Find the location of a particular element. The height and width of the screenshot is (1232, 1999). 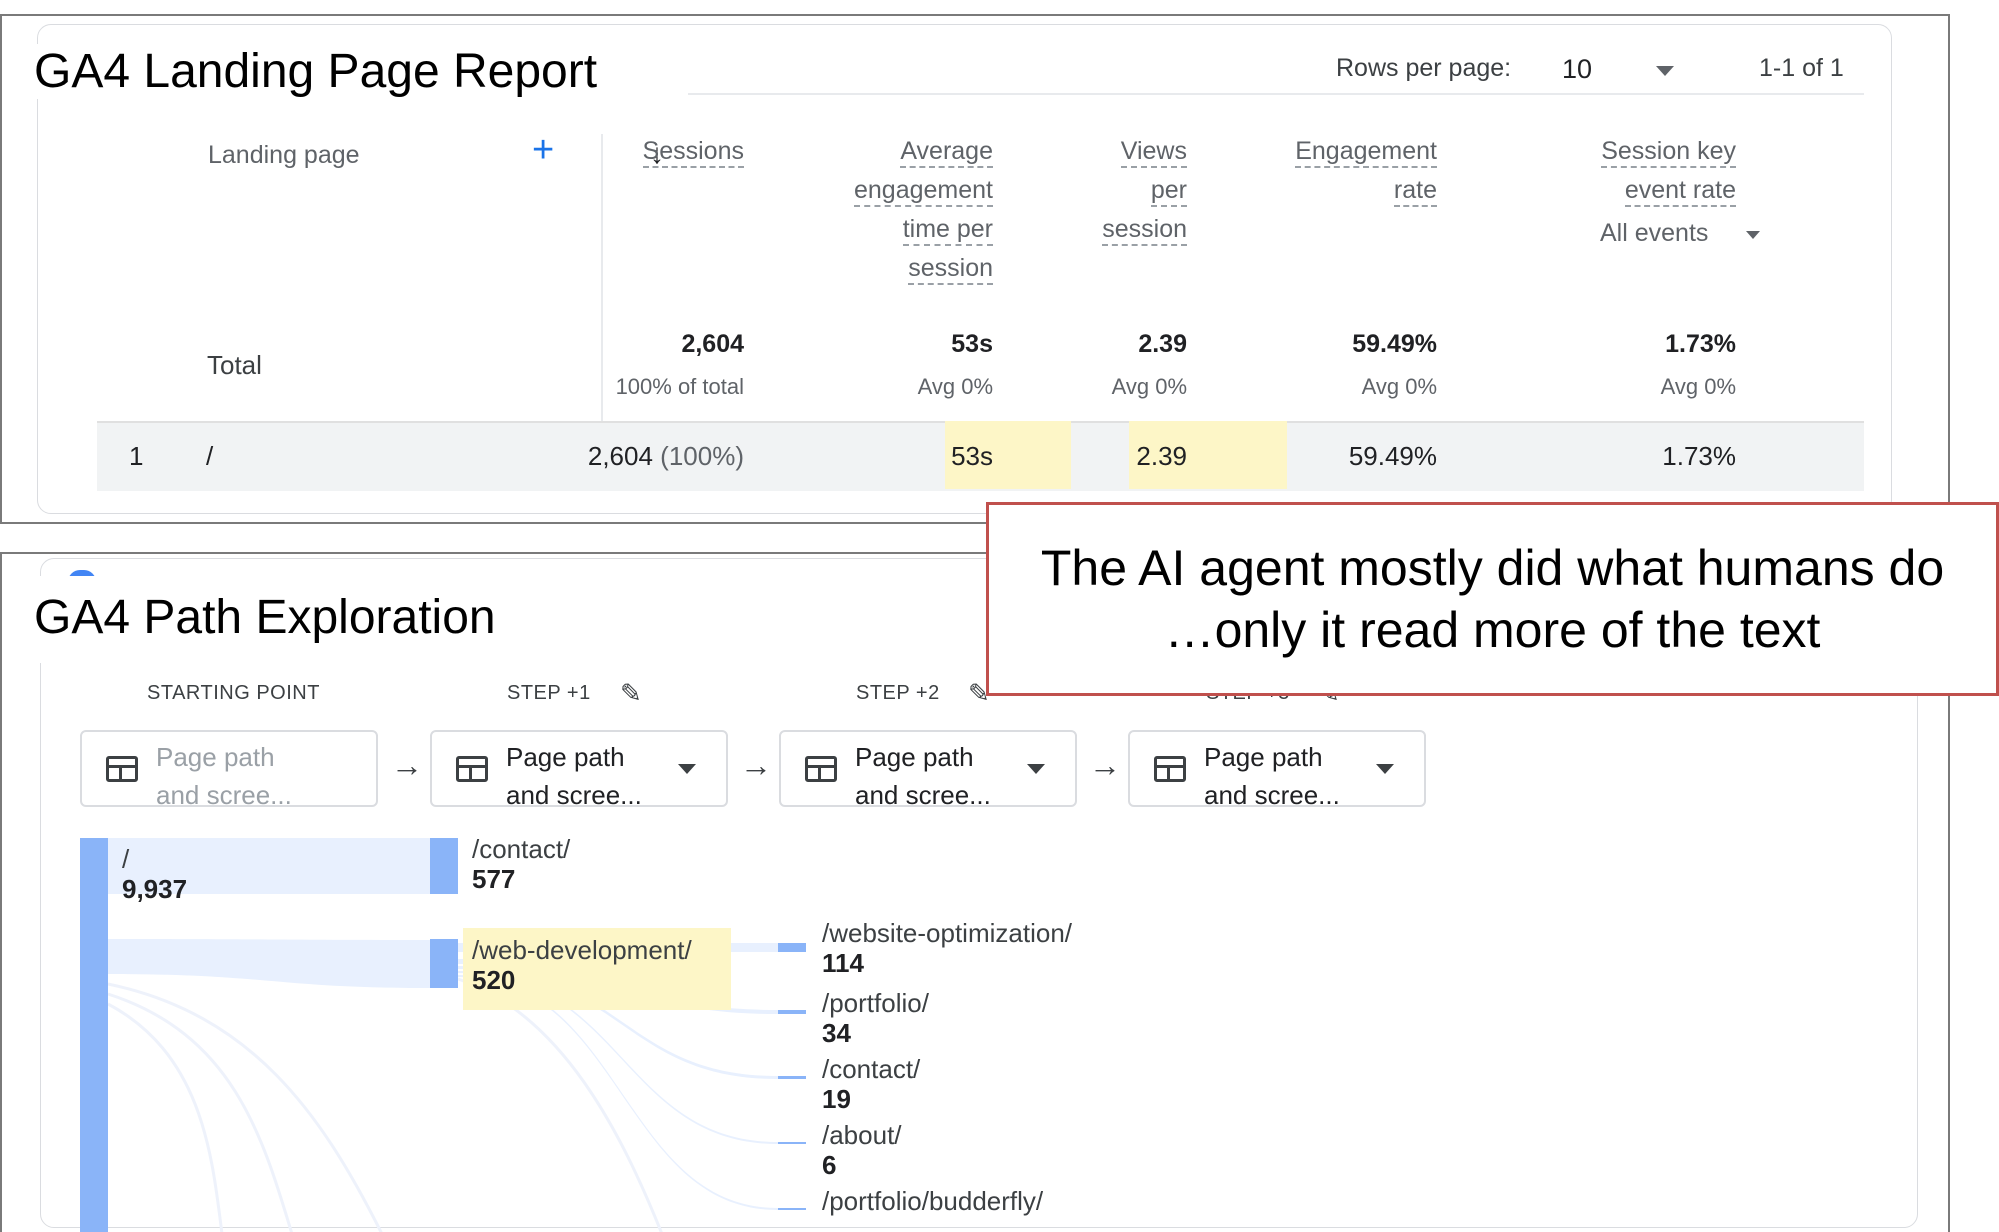

node-value-about: 6 is located at coordinates (829, 1165).